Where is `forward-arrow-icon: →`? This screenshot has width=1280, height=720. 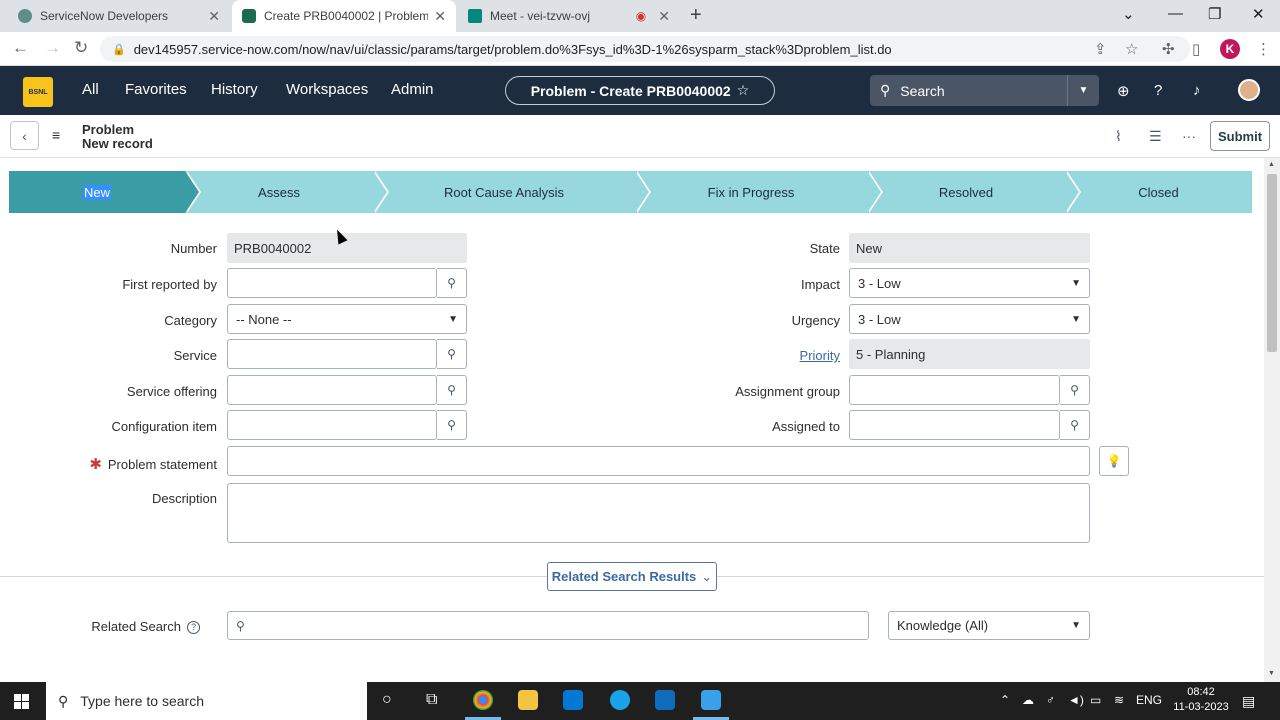
forward-arrow-icon: → is located at coordinates (52, 48).